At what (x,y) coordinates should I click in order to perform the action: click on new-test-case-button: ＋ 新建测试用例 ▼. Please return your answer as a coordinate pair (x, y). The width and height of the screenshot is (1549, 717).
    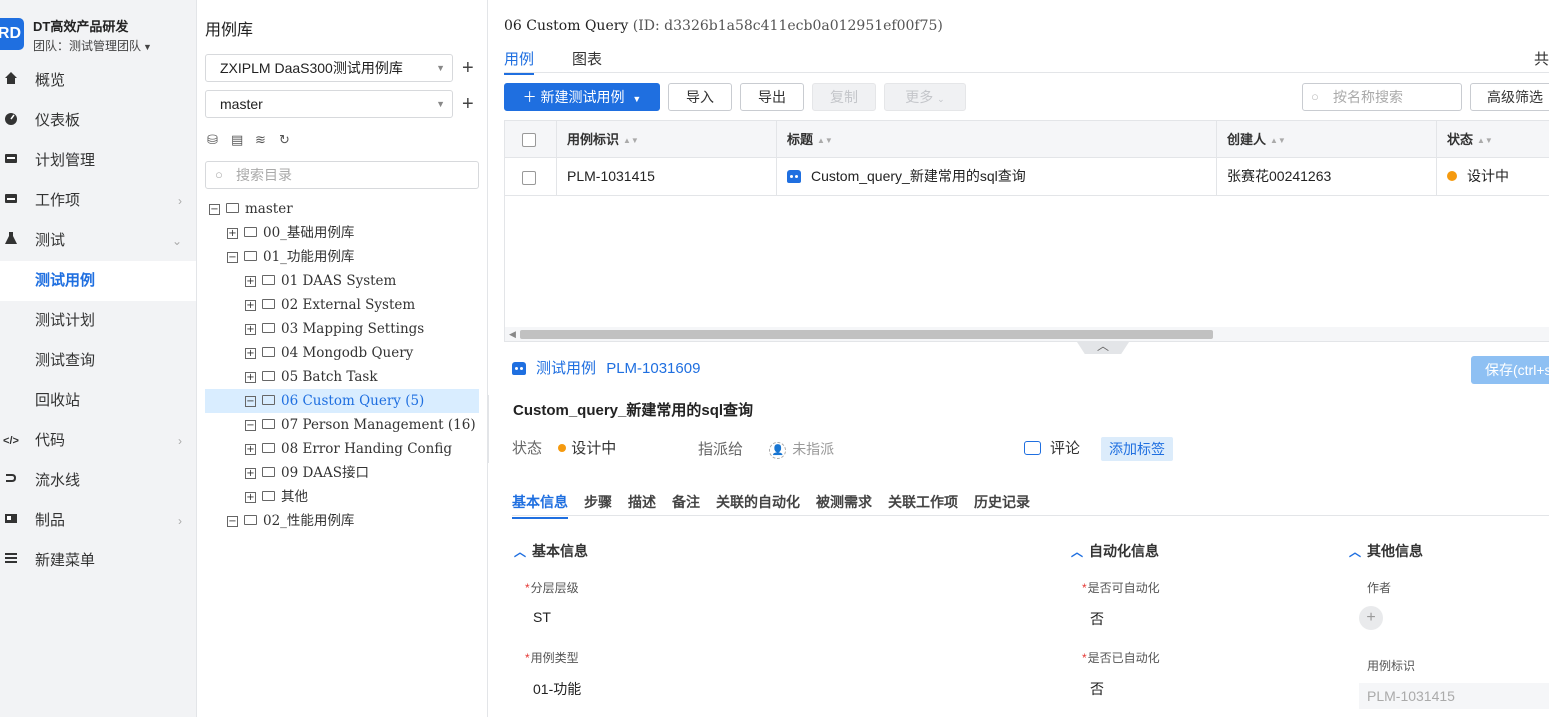
    Looking at the image, I should click on (582, 97).